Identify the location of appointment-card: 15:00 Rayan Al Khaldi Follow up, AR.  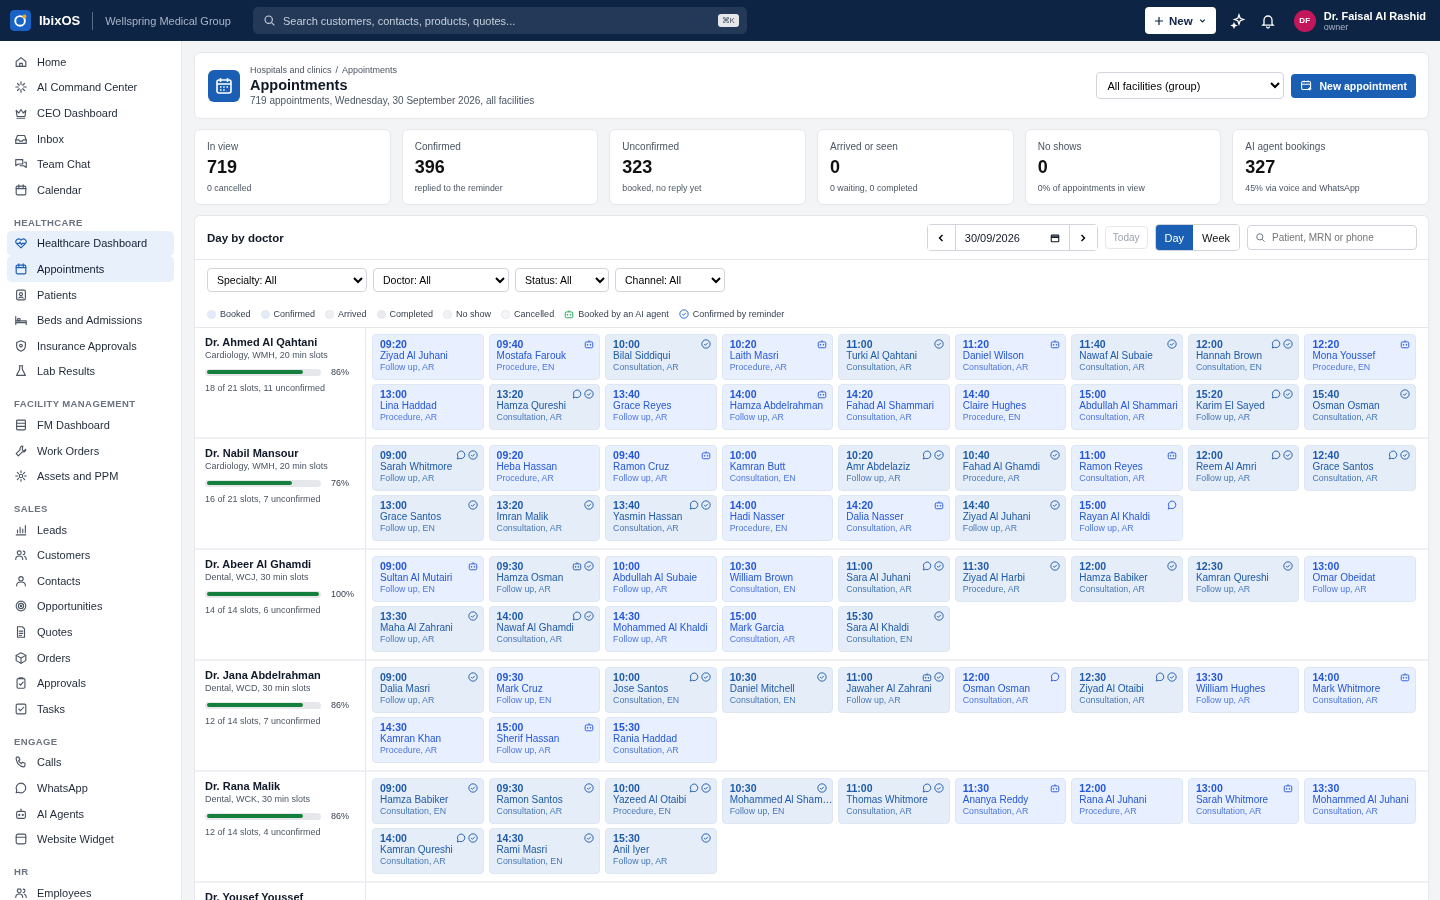
(1127, 518).